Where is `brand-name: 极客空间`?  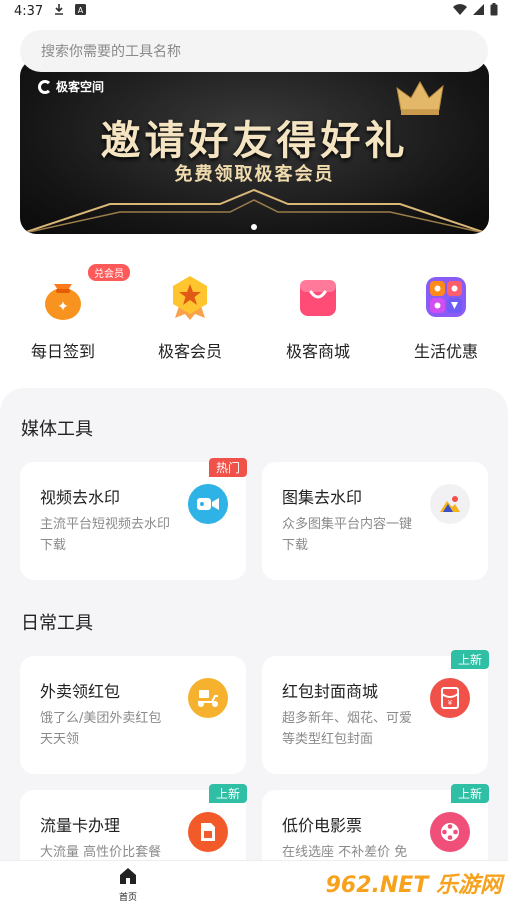 brand-name: 极客空间 is located at coordinates (80, 87).